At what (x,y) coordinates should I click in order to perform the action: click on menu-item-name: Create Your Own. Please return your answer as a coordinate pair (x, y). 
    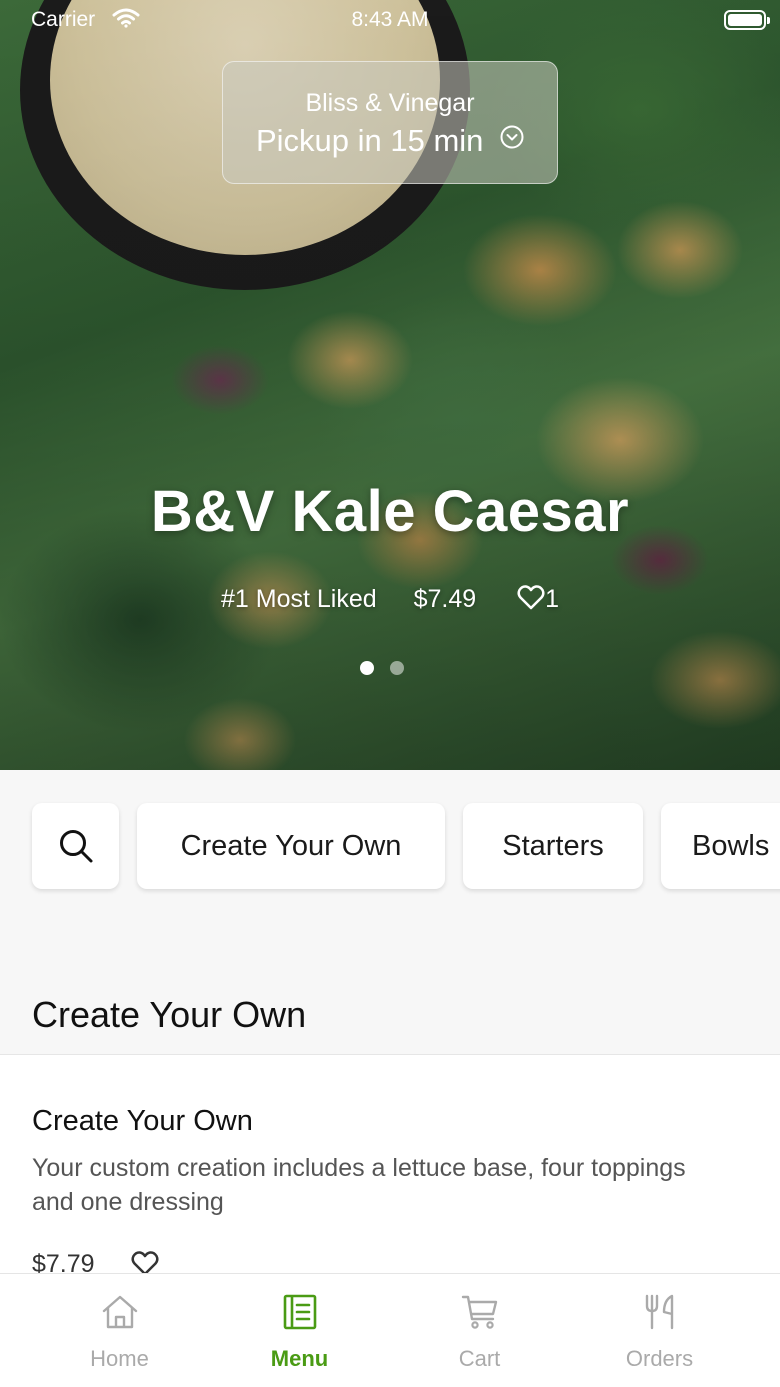
    Looking at the image, I should click on (142, 1121).